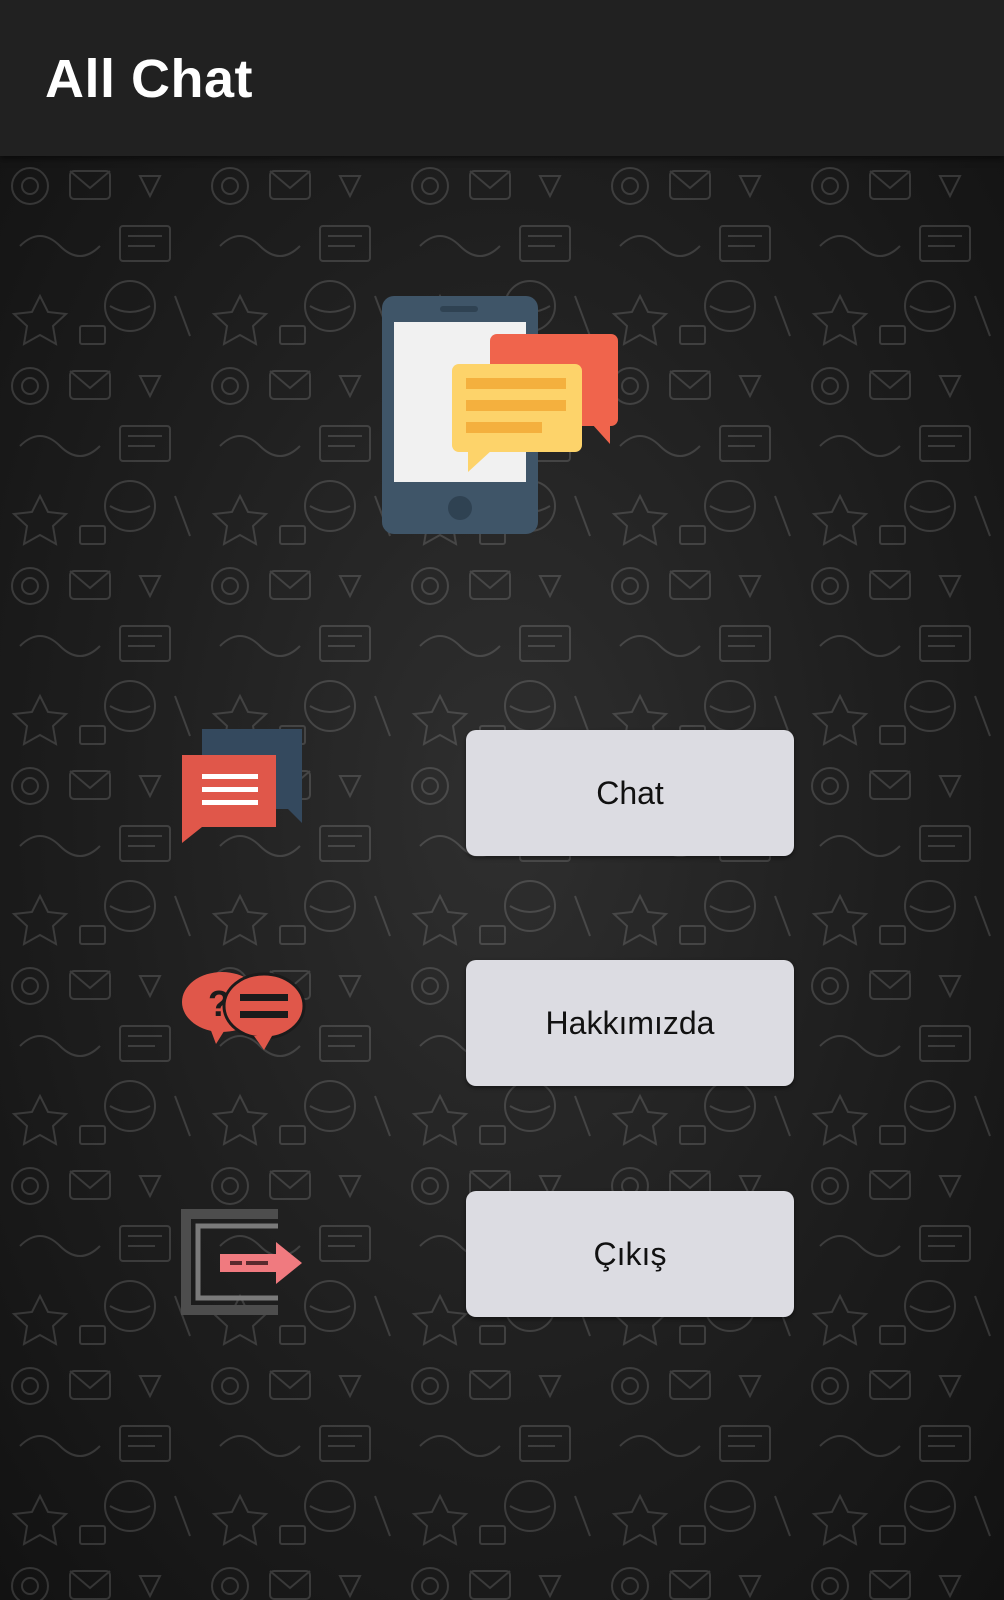 This screenshot has width=1004, height=1600. Describe the element at coordinates (241, 1262) in the screenshot. I see `exit-icon` at that location.